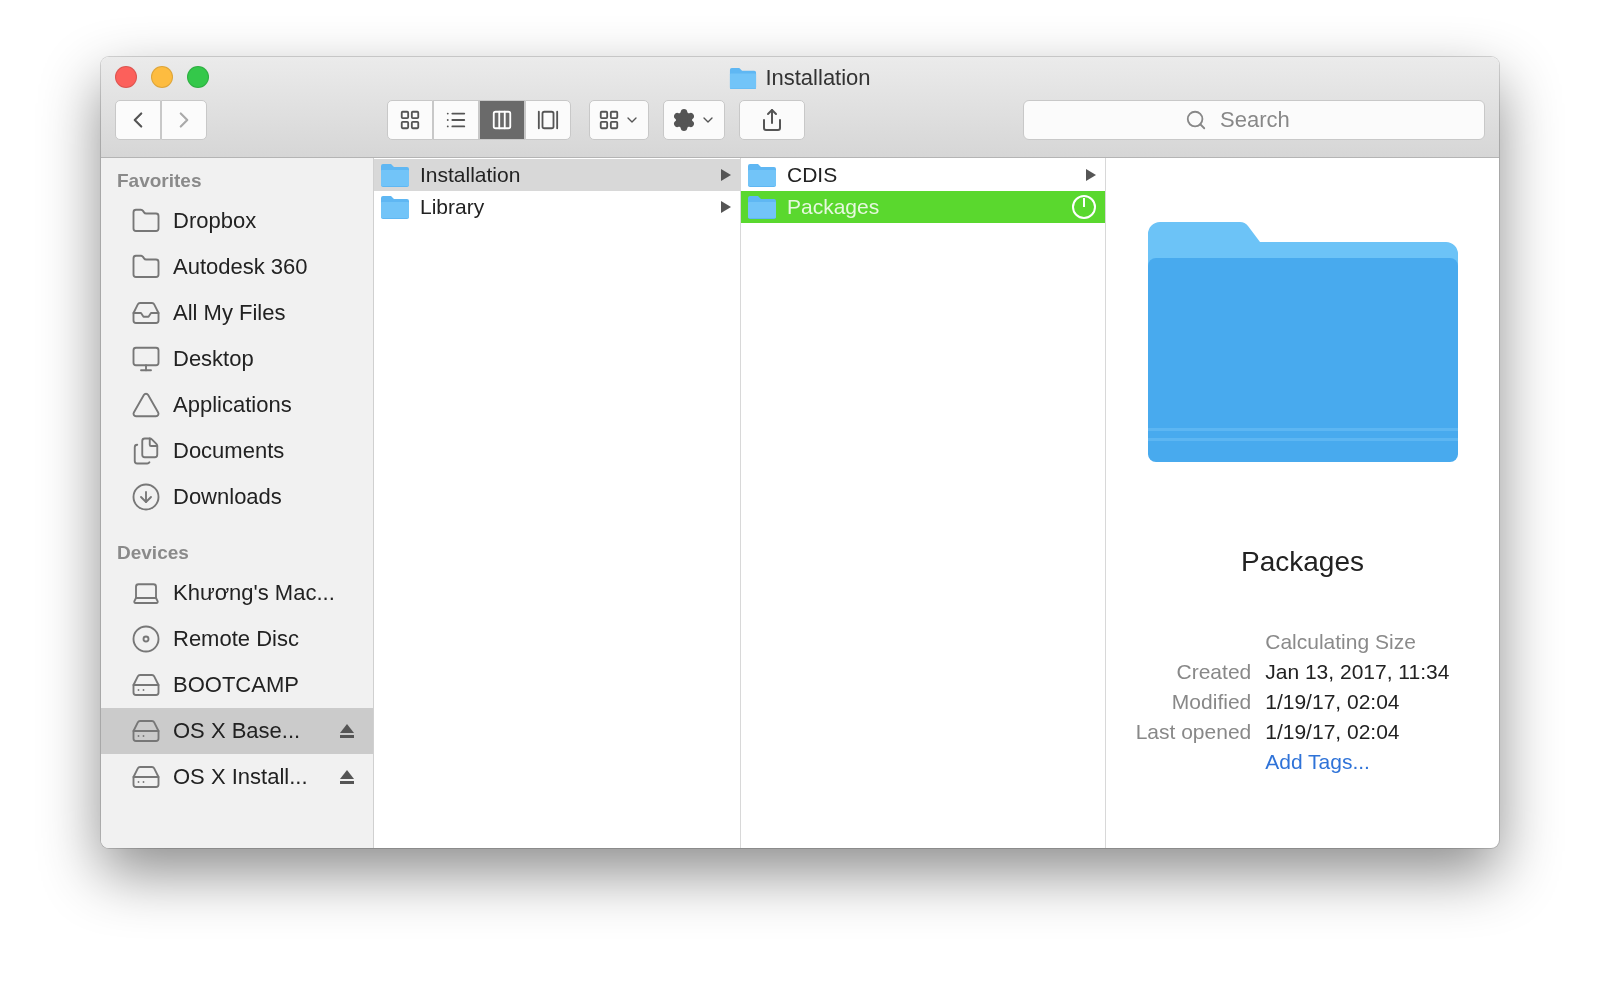 The height and width of the screenshot is (994, 1600). I want to click on info-label: Created, so click(1213, 672).